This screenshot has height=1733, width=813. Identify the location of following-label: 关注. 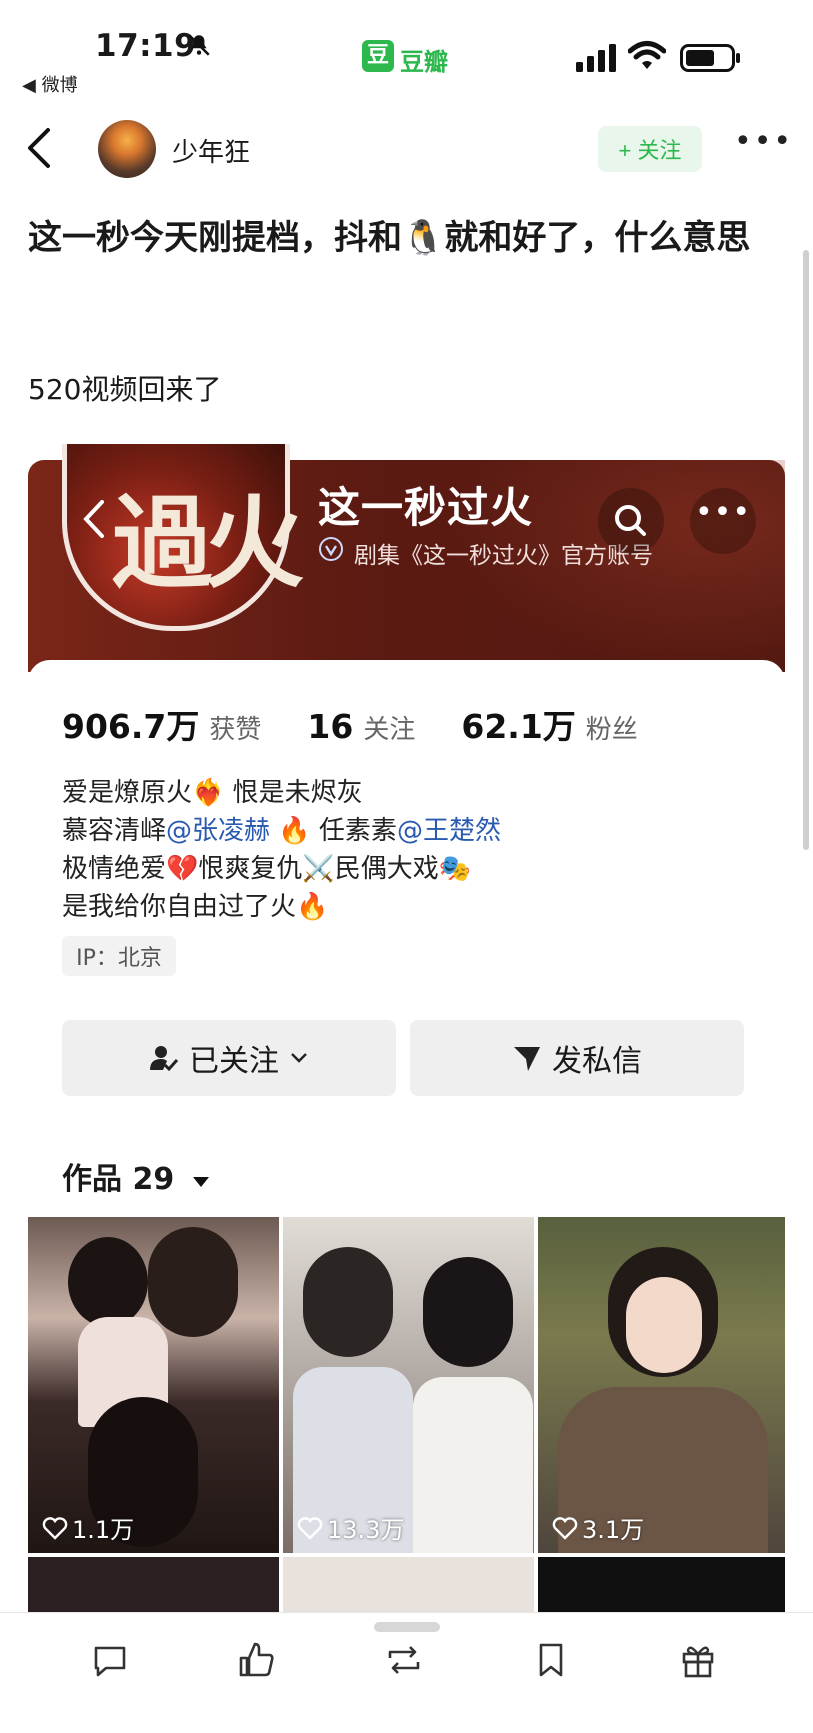
(389, 727).